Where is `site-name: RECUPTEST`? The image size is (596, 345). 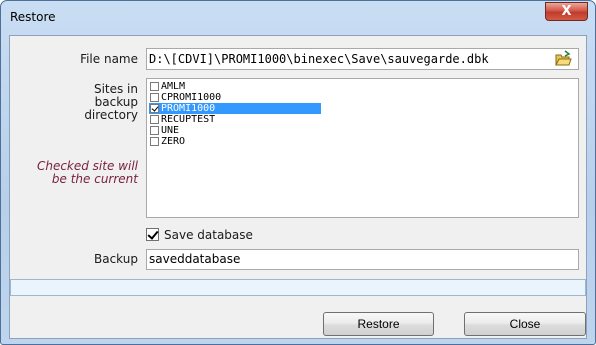 site-name: RECUPTEST is located at coordinates (188, 119).